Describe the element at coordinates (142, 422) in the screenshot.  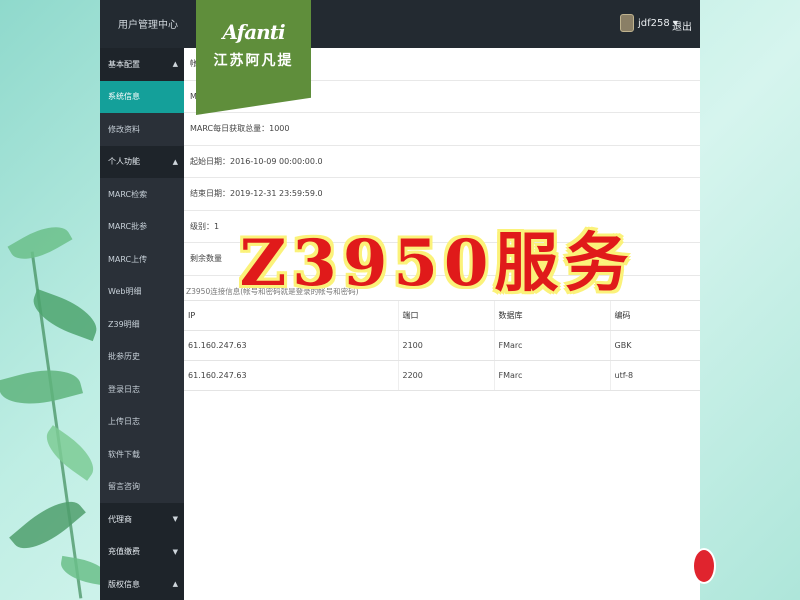
I see `sidebar-item: 上传日志` at that location.